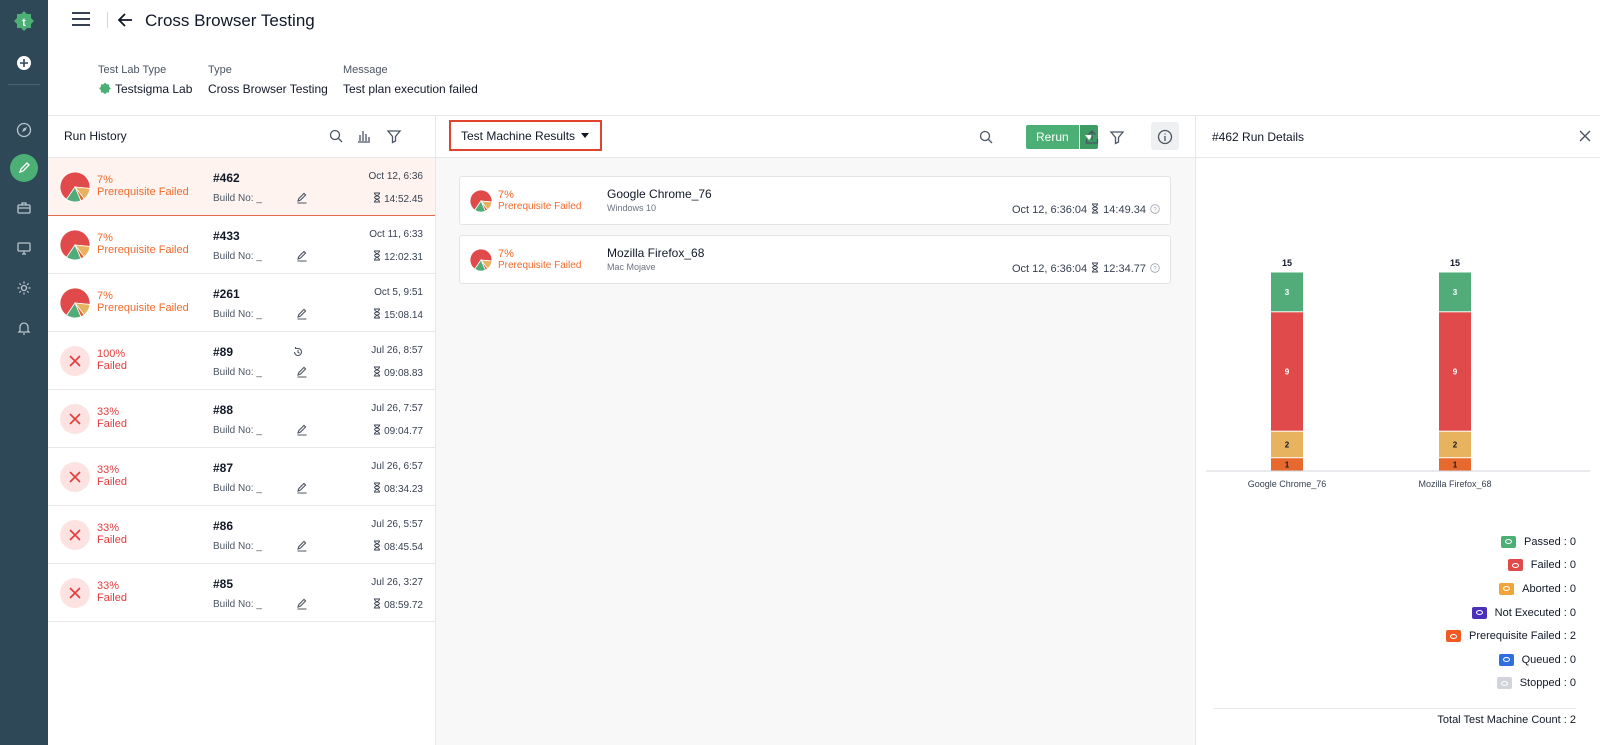  Describe the element at coordinates (125, 20) in the screenshot. I see `back-arrow-icon` at that location.